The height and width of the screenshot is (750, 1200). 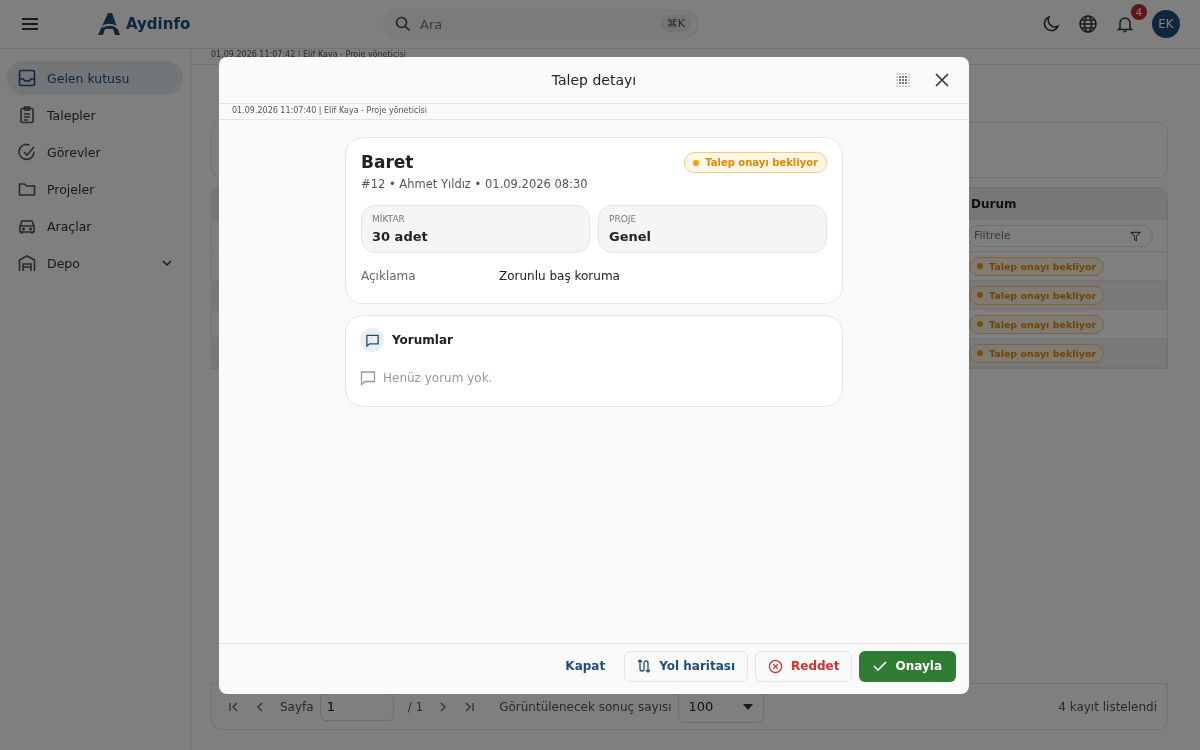 What do you see at coordinates (907, 666) in the screenshot?
I see `approve-button: Onayla` at bounding box center [907, 666].